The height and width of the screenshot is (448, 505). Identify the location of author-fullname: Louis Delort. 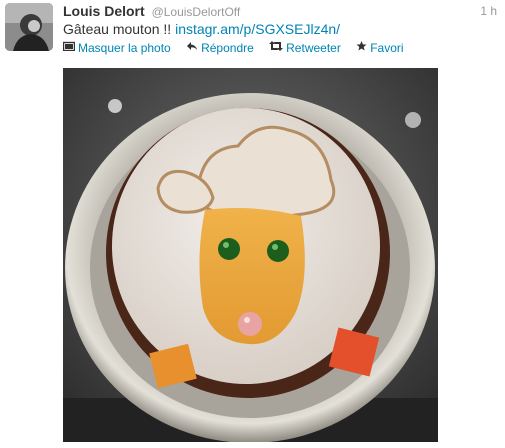
(104, 11).